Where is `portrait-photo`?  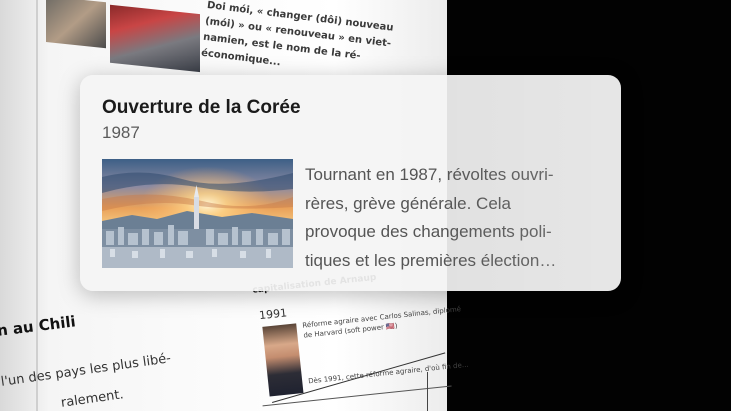
portrait-photo is located at coordinates (283, 360).